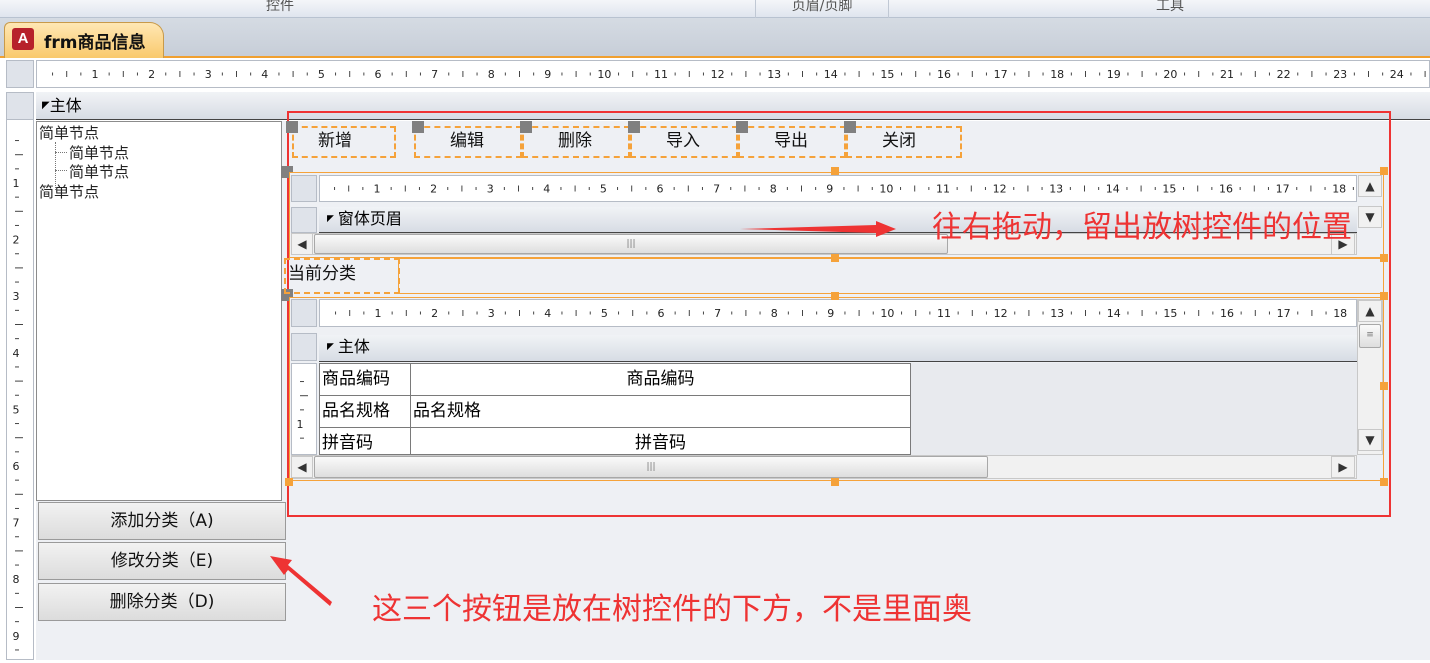 This screenshot has width=1430, height=663. What do you see at coordinates (1142, 227) in the screenshot?
I see `drag-annotation: 往右拖动，留出放树控件的位置` at bounding box center [1142, 227].